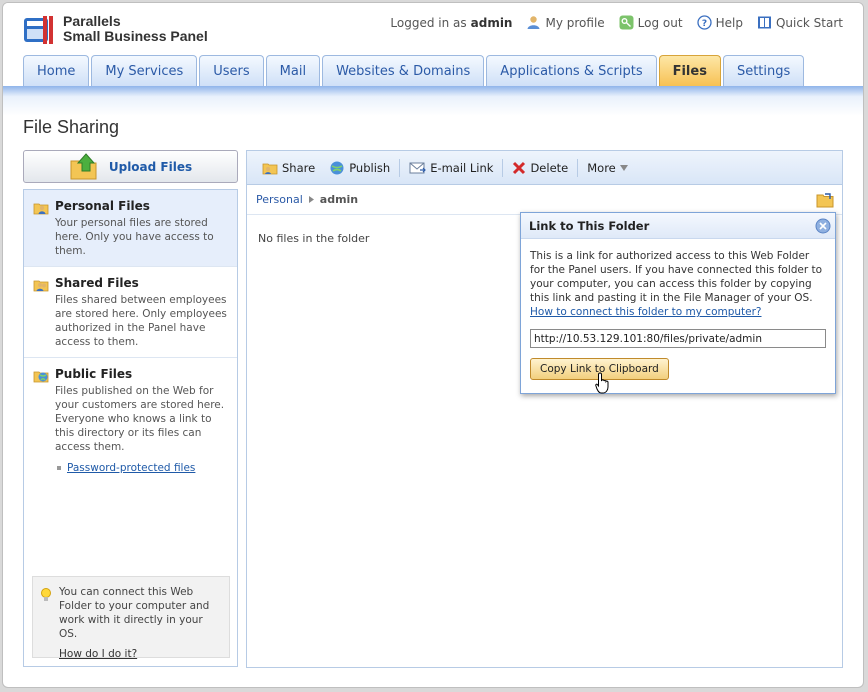  Describe the element at coordinates (94, 374) in the screenshot. I see `sidebar-item-title: Public Files` at that location.